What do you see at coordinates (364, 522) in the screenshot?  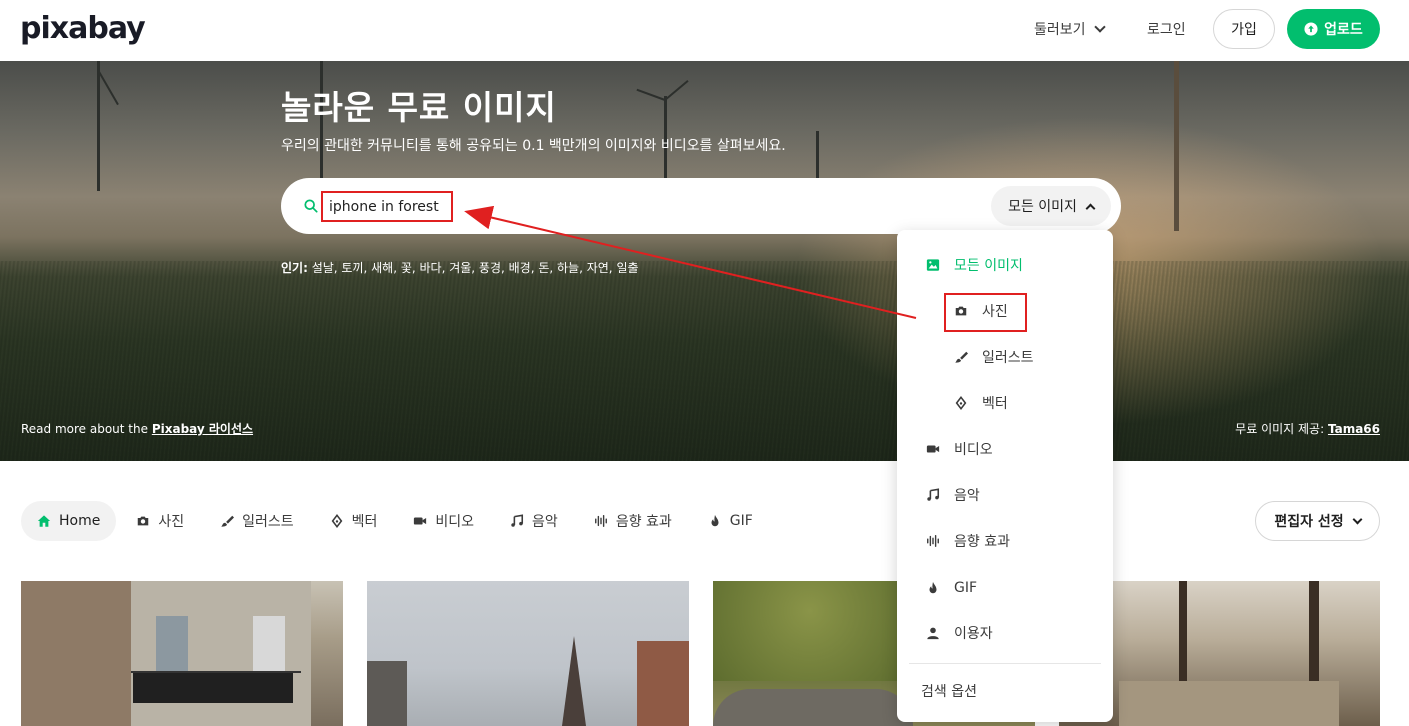 I see `tab-label: 벡터` at bounding box center [364, 522].